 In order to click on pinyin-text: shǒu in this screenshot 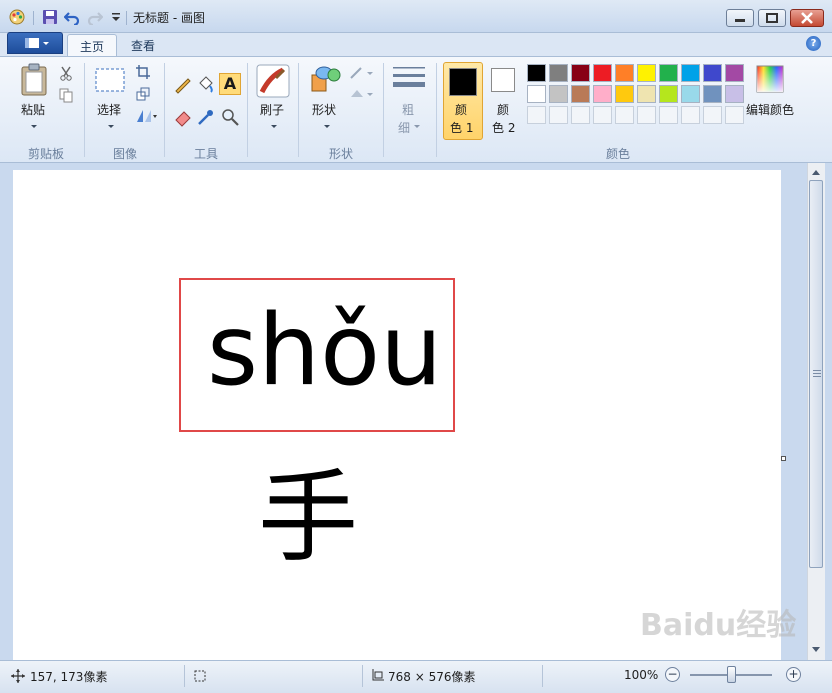, I will do `click(325, 351)`.